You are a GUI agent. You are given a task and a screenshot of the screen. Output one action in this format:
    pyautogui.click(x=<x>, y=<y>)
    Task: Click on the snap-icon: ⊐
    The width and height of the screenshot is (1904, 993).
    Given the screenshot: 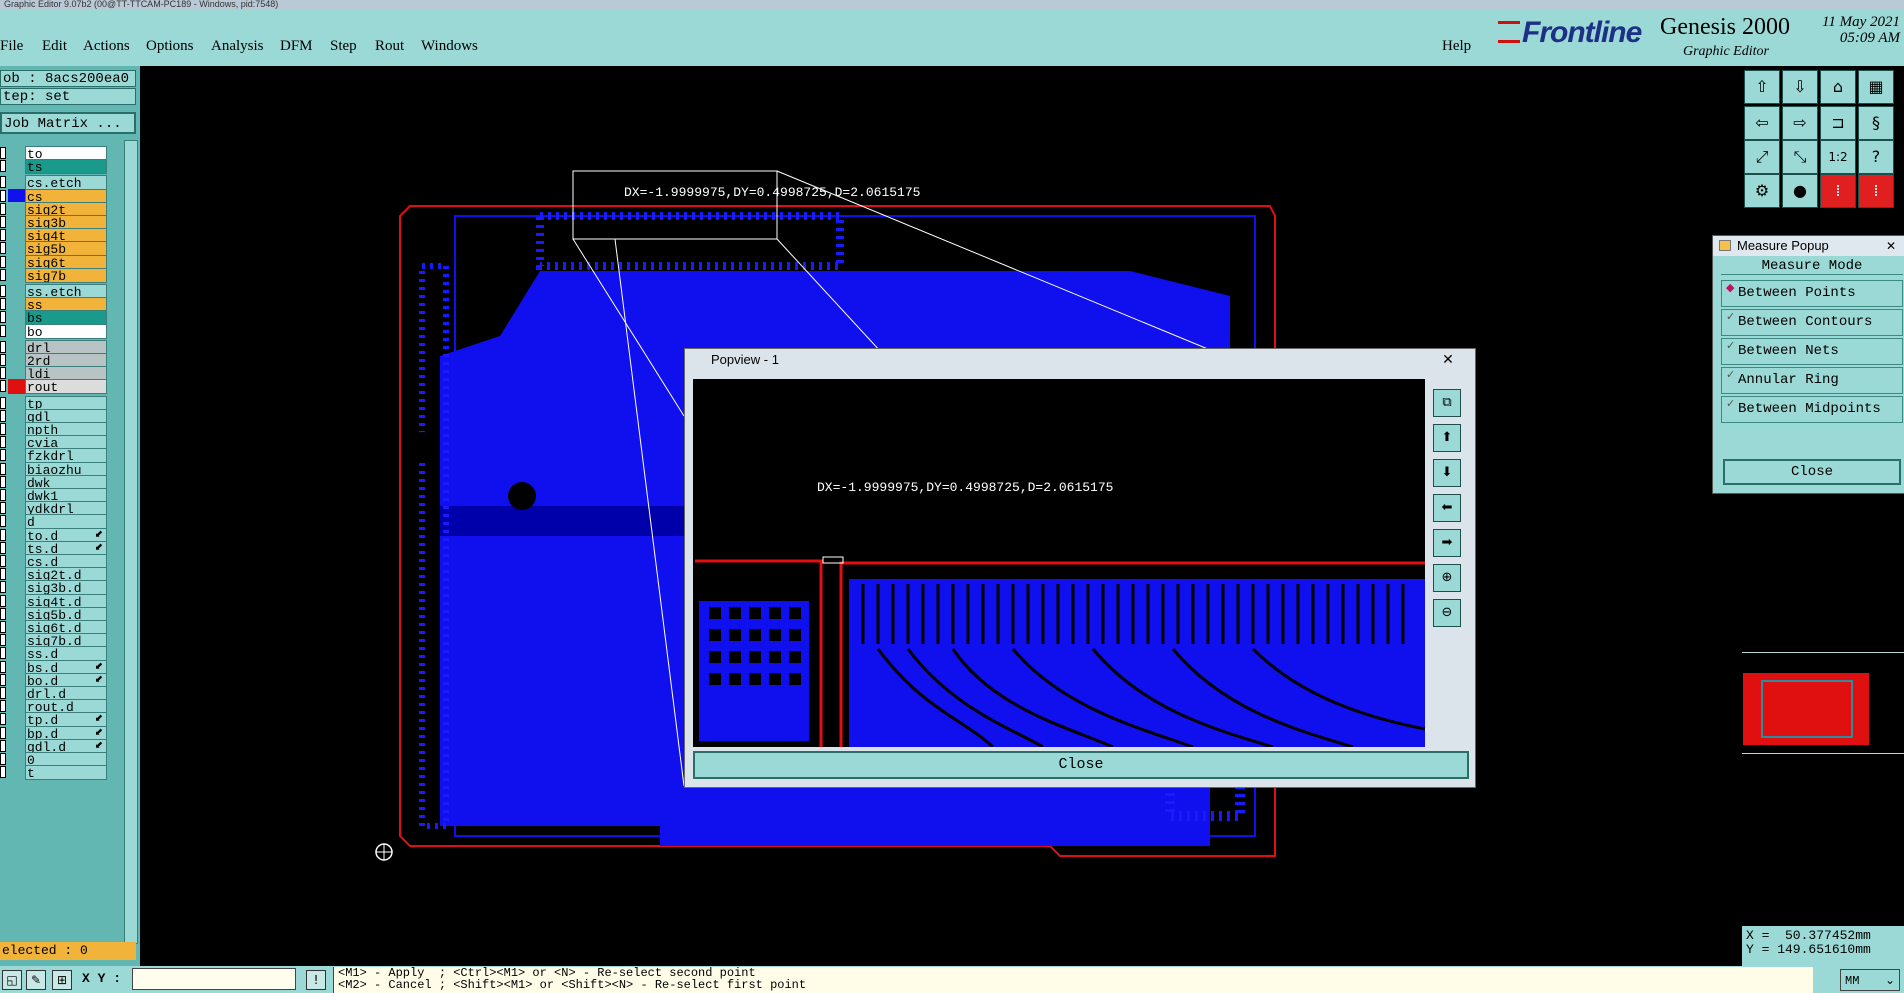 What is the action you would take?
    pyautogui.click(x=1838, y=123)
    